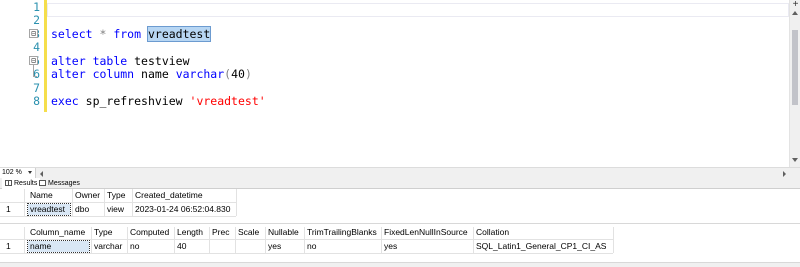  I want to click on line-number: 1, so click(36, 7).